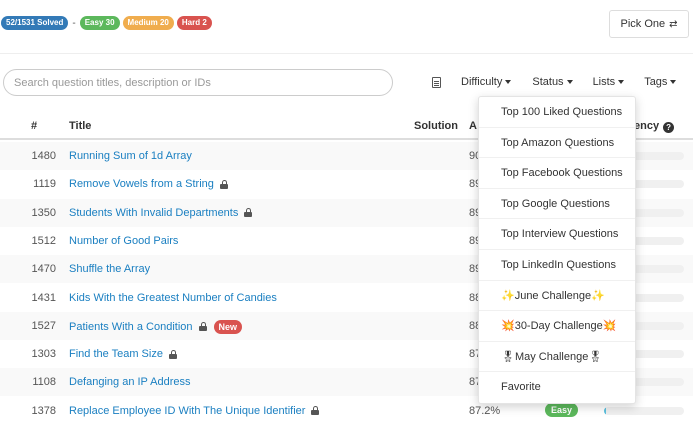 The image size is (693, 423). What do you see at coordinates (34, 126) in the screenshot?
I see `header-id: #` at bounding box center [34, 126].